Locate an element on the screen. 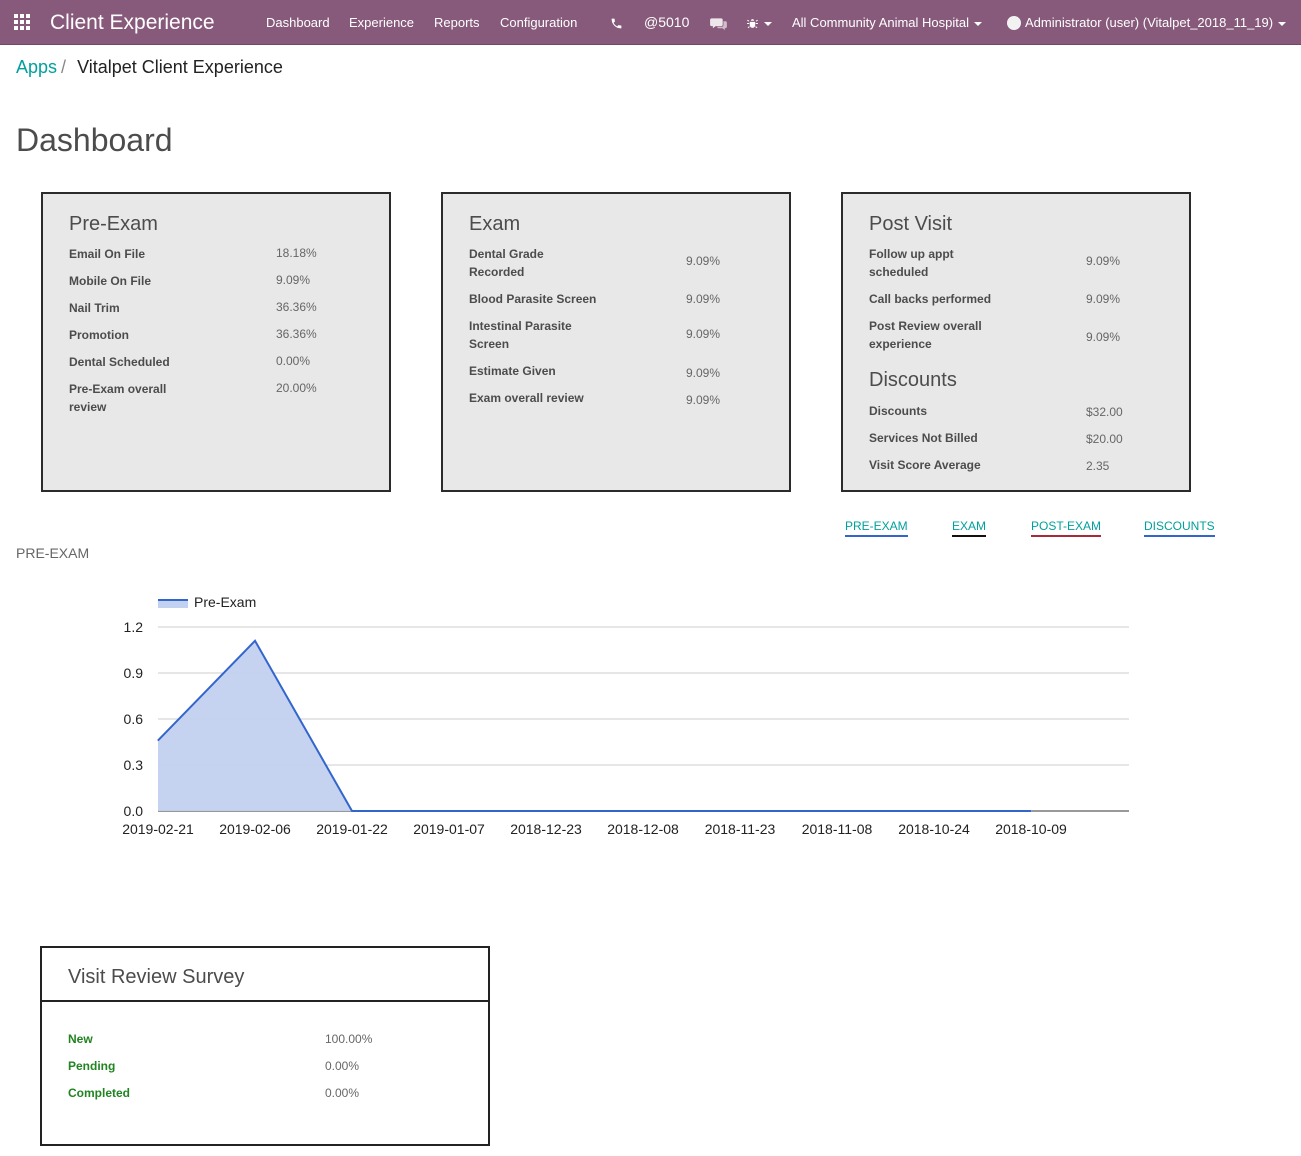 The image size is (1301, 1156). chart-section-label: PRE-EXAM is located at coordinates (53, 553).